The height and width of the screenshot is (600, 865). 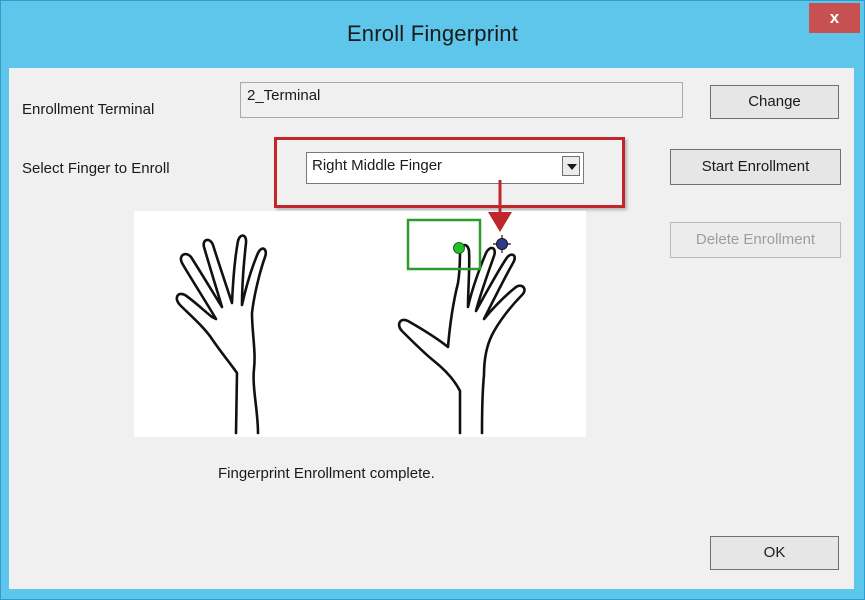 What do you see at coordinates (221, 334) in the screenshot?
I see `left-hand-outline` at bounding box center [221, 334].